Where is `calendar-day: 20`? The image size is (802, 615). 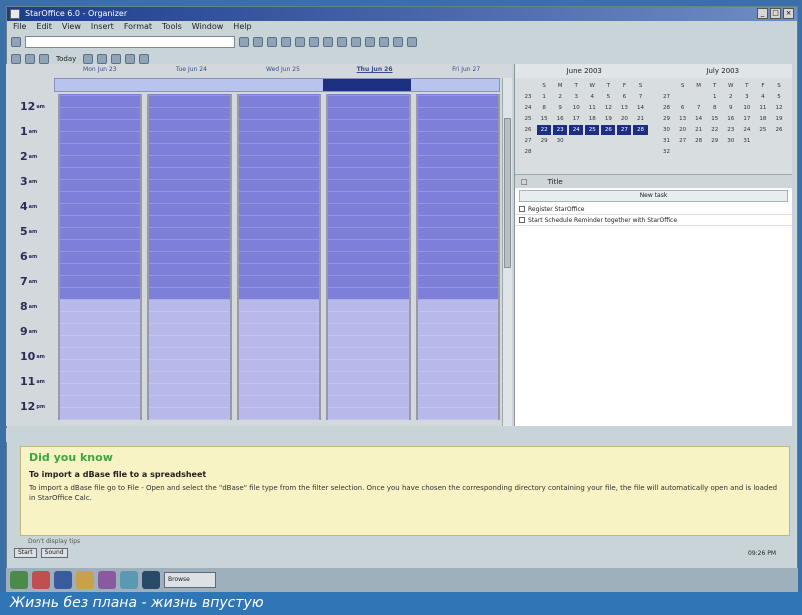 calendar-day: 20 is located at coordinates (683, 130).